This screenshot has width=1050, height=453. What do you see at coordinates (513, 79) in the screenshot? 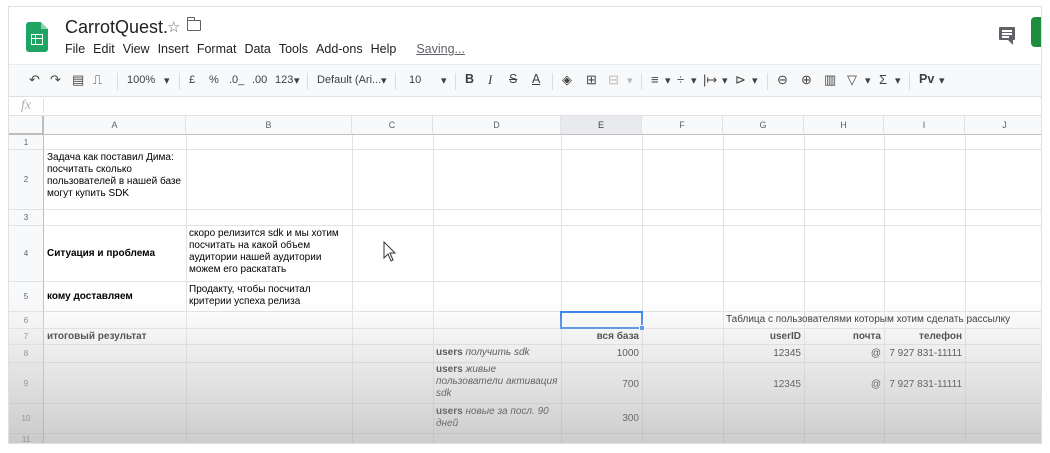
I see `strikethrough-button: S` at bounding box center [513, 79].